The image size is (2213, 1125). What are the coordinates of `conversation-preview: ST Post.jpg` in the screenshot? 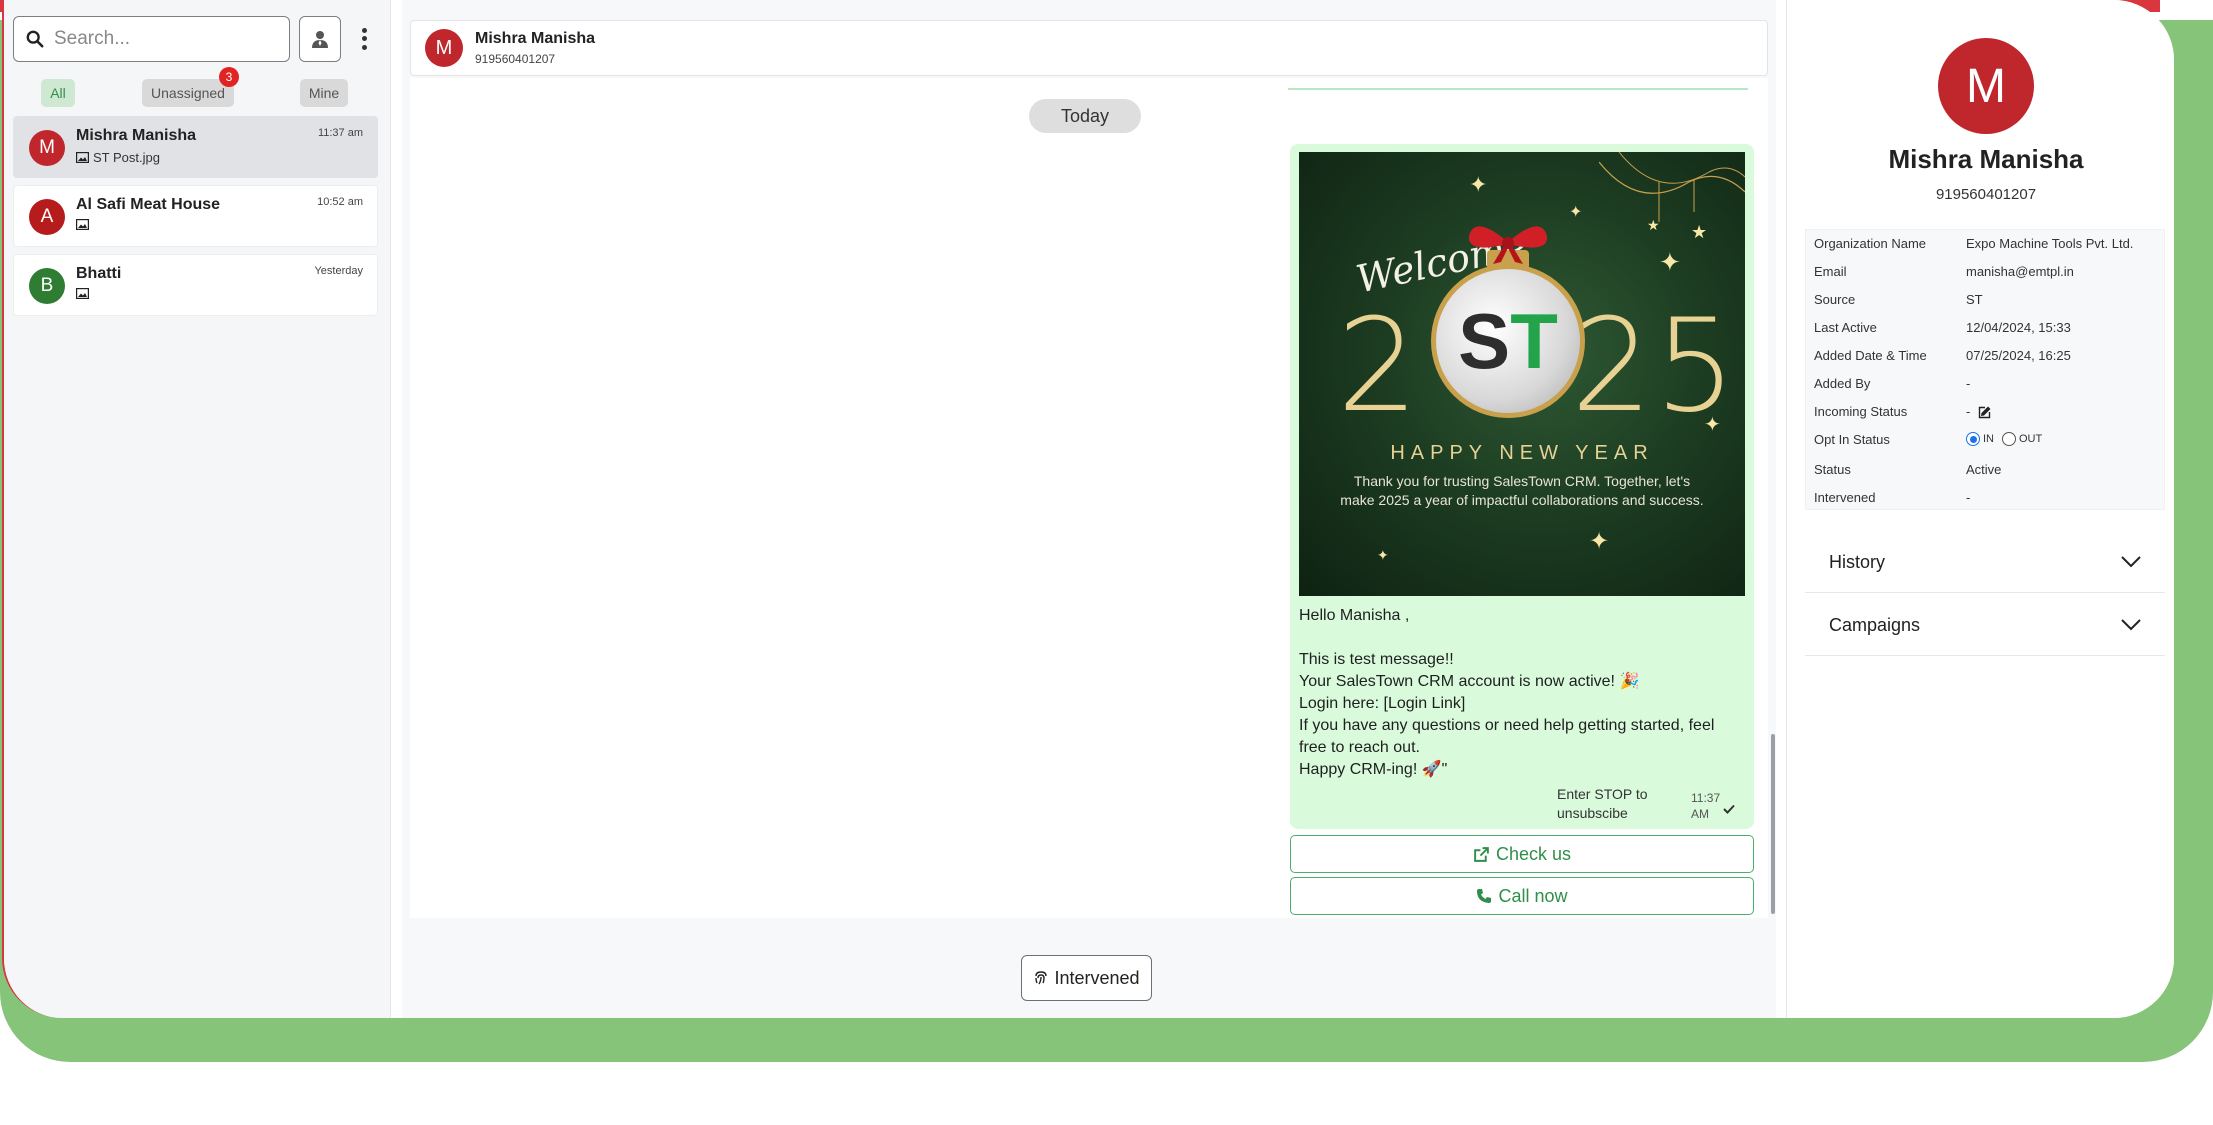 It's located at (118, 157).